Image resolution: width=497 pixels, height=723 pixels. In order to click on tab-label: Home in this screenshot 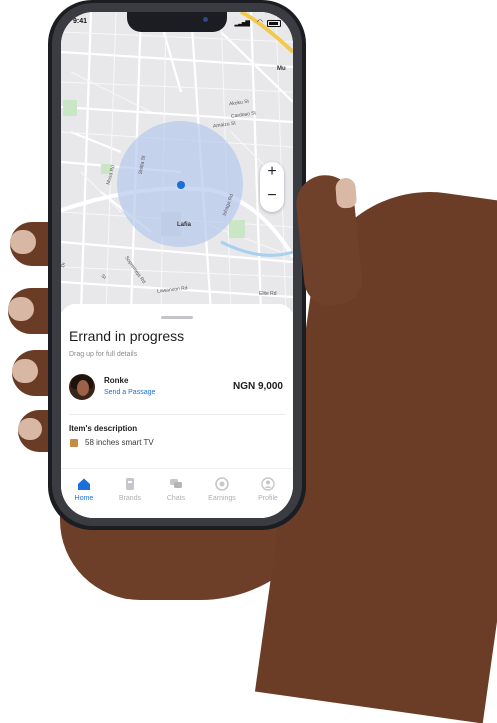, I will do `click(84, 498)`.